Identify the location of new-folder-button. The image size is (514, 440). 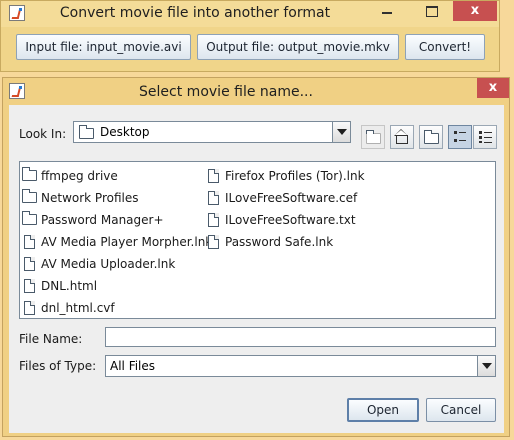
(431, 137).